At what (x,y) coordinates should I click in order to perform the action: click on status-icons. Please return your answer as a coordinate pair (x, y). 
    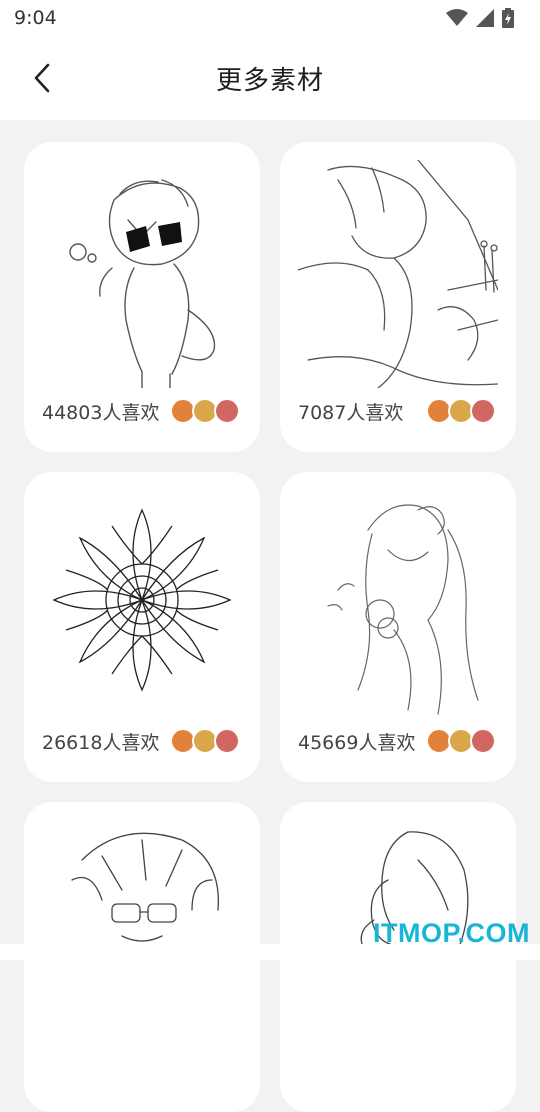
    Looking at the image, I should click on (480, 18).